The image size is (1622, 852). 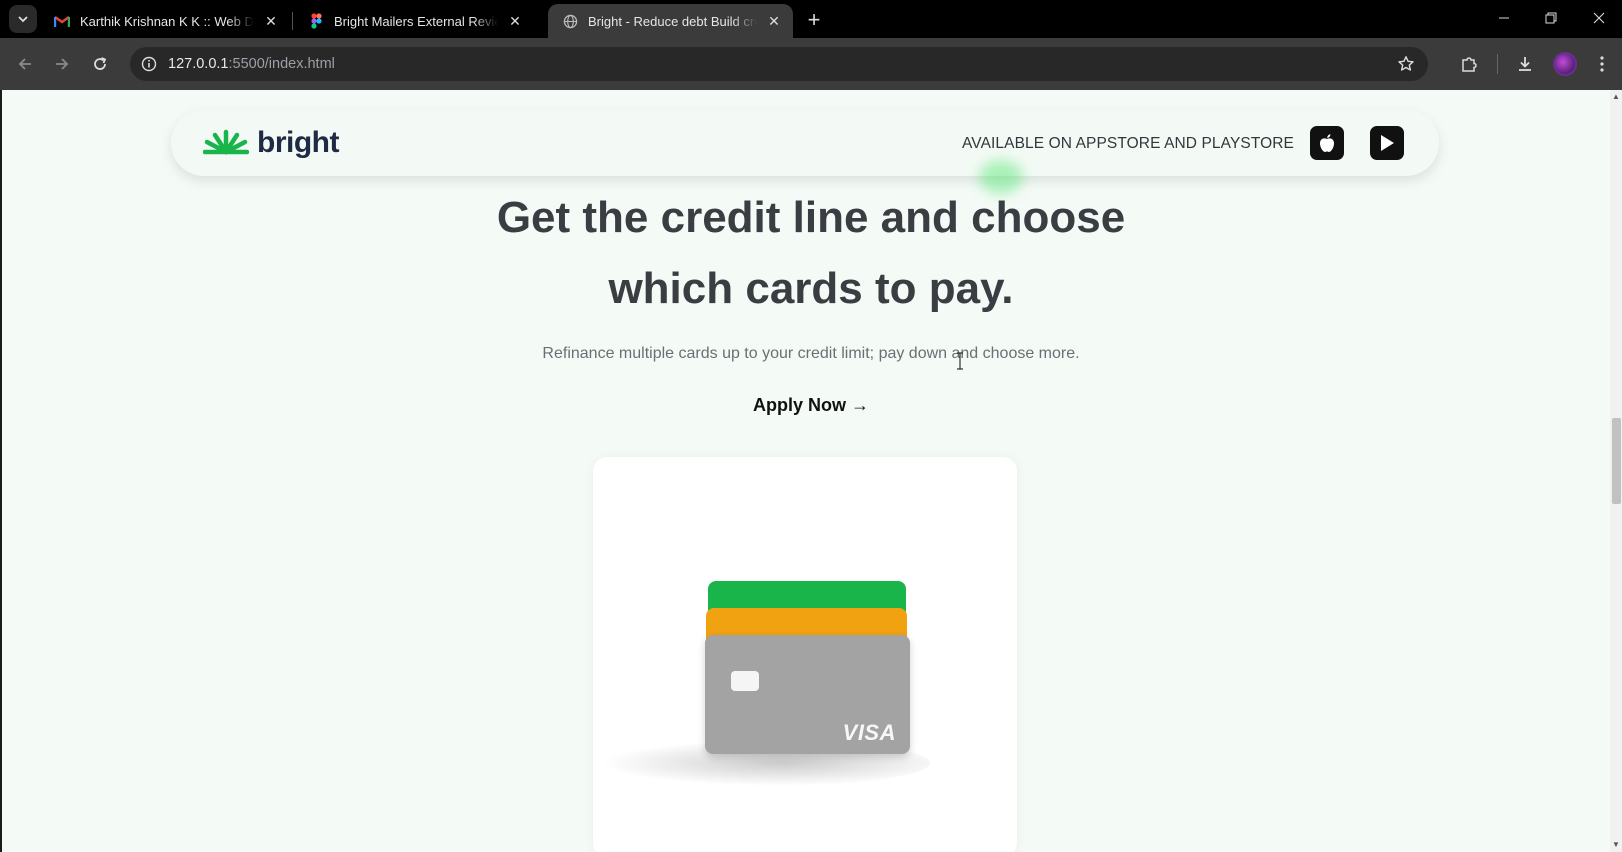 I want to click on url-host: 127.0.0.1, so click(x=198, y=64).